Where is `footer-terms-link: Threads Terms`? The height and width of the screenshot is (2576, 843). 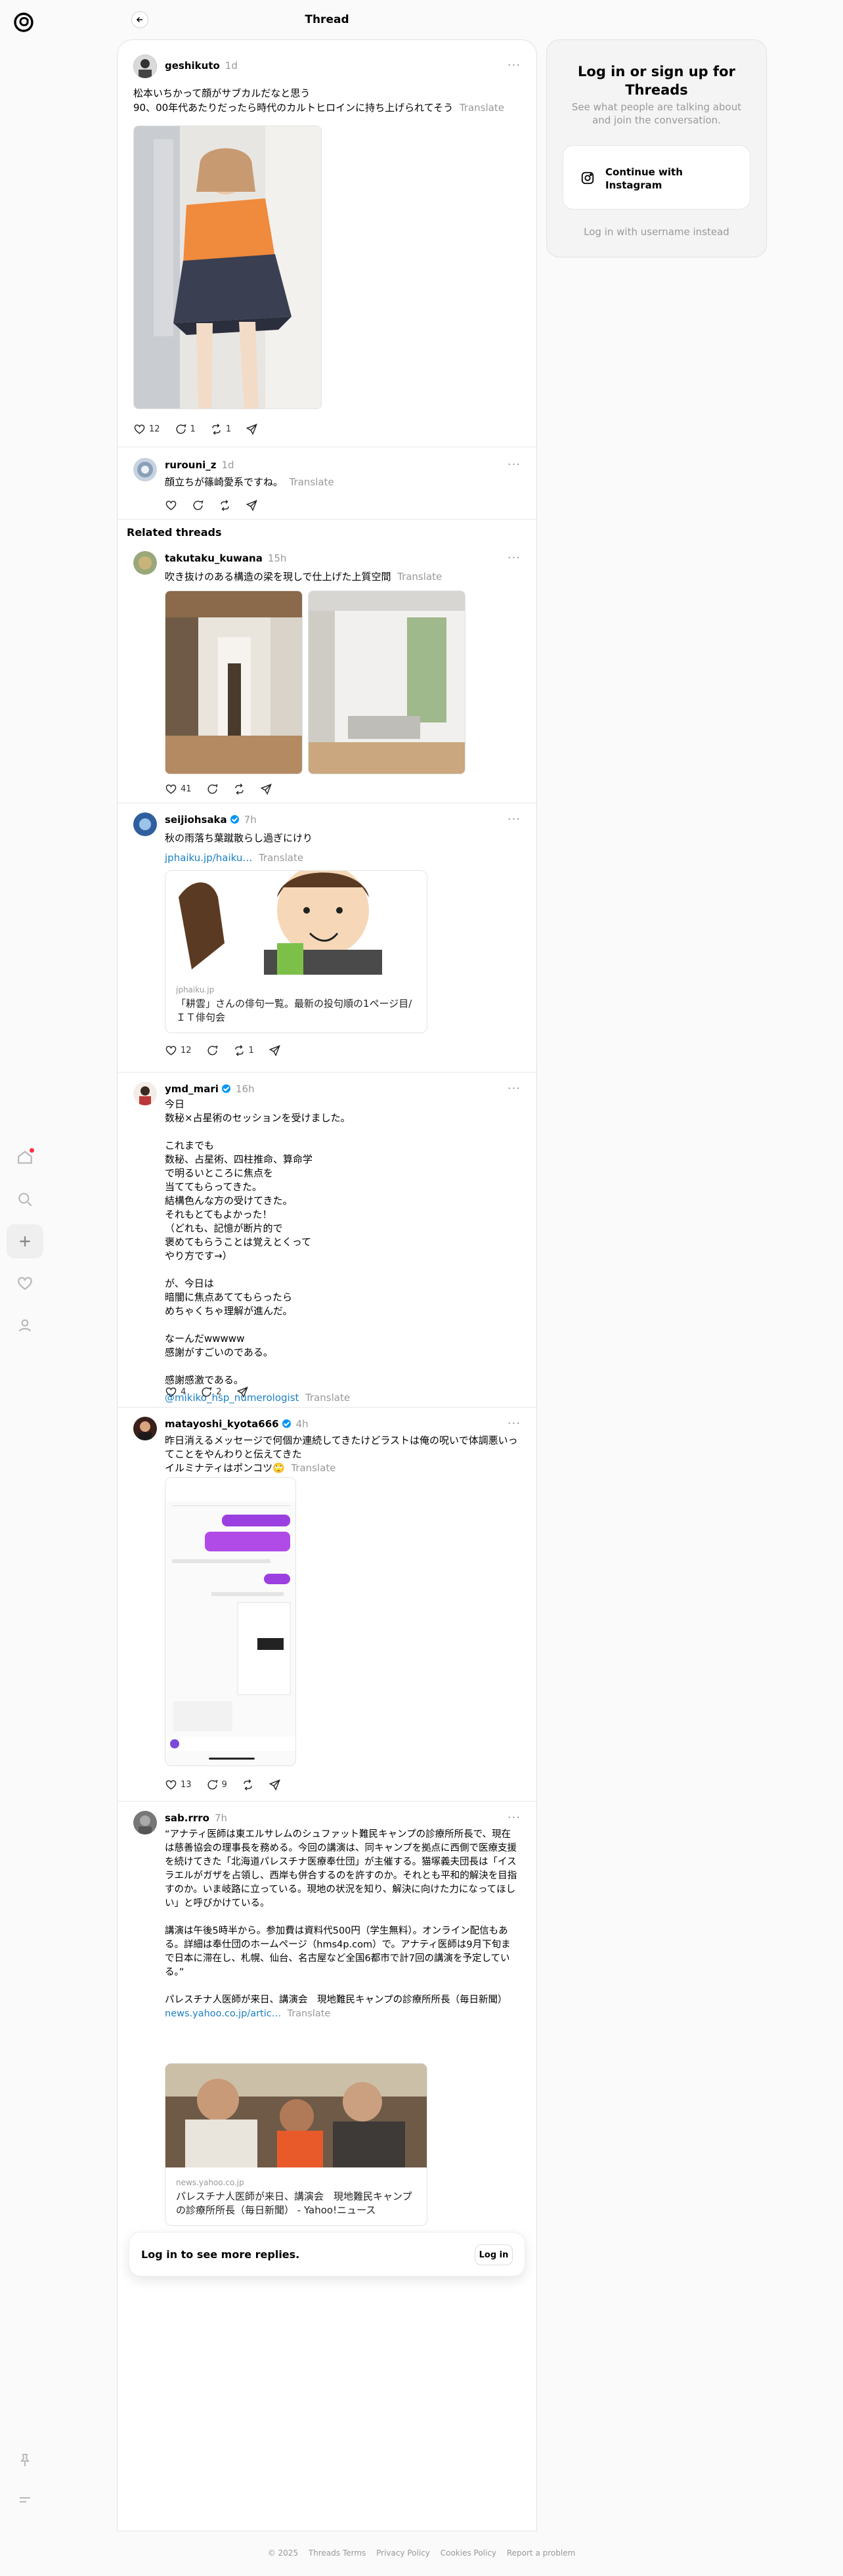
footer-terms-link: Threads Terms is located at coordinates (337, 2553).